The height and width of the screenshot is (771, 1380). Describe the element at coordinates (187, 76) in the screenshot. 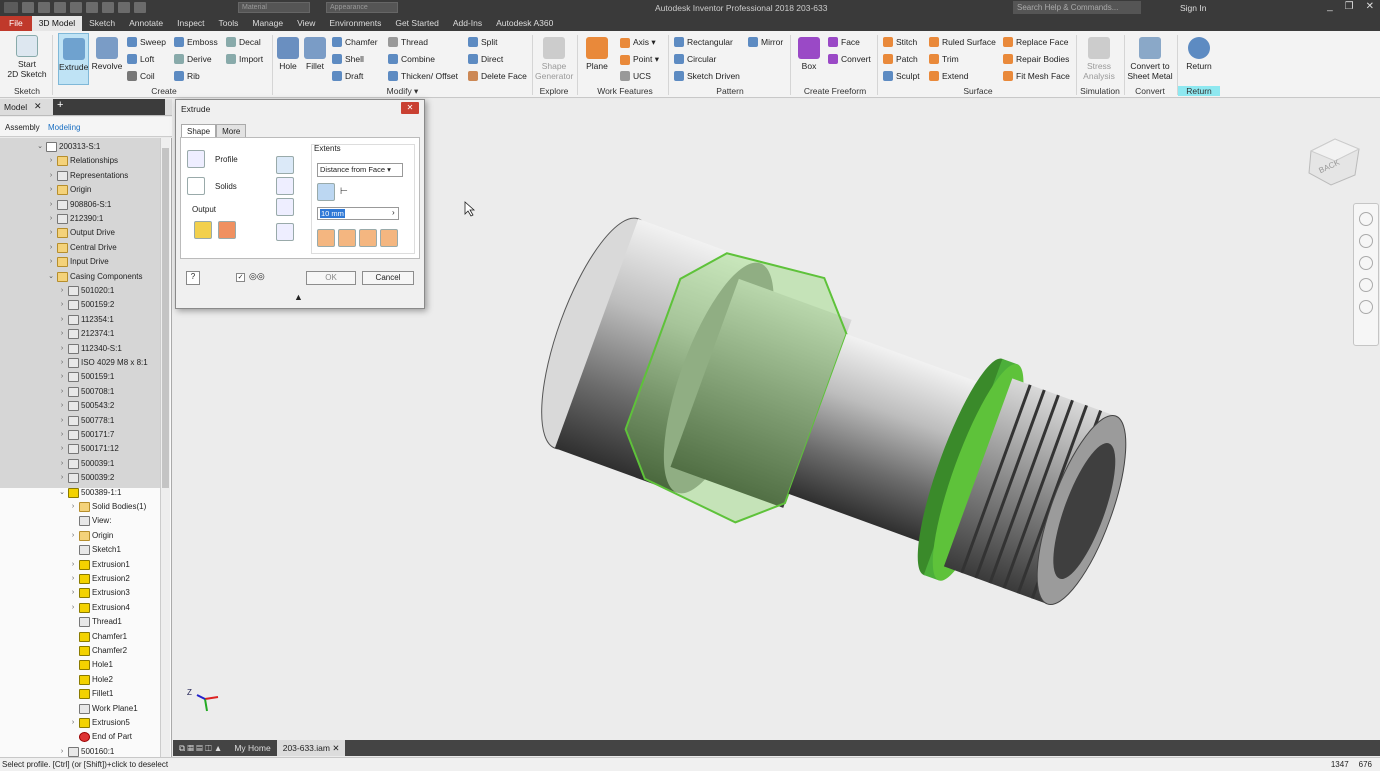

I see `rib-button: Rib` at that location.